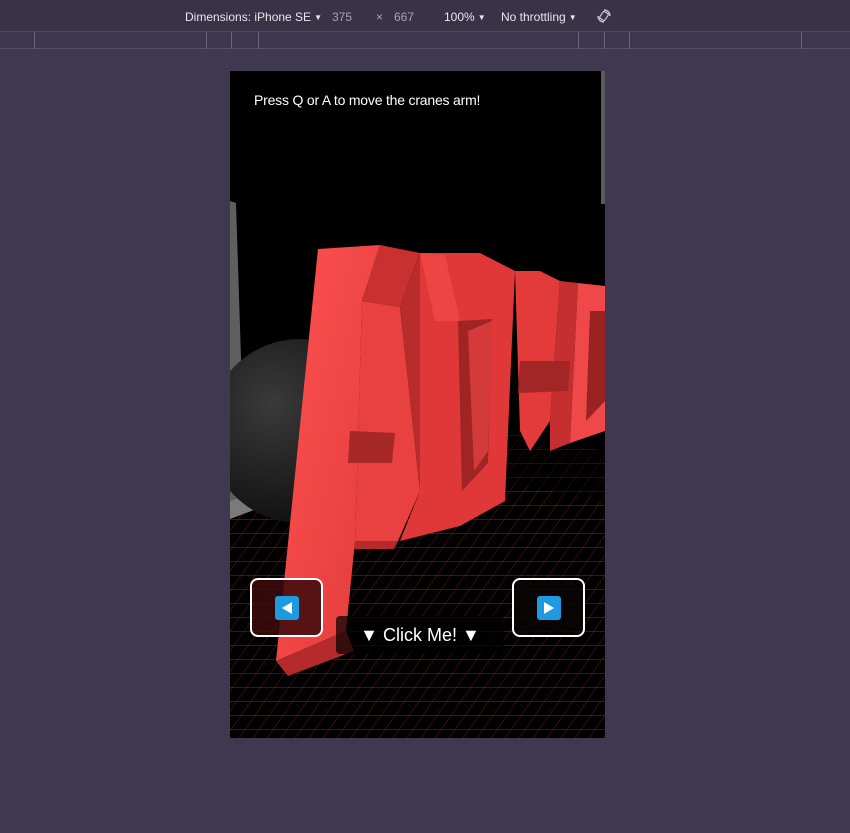  Describe the element at coordinates (459, 17) in the screenshot. I see `zoom-label: 100%` at that location.